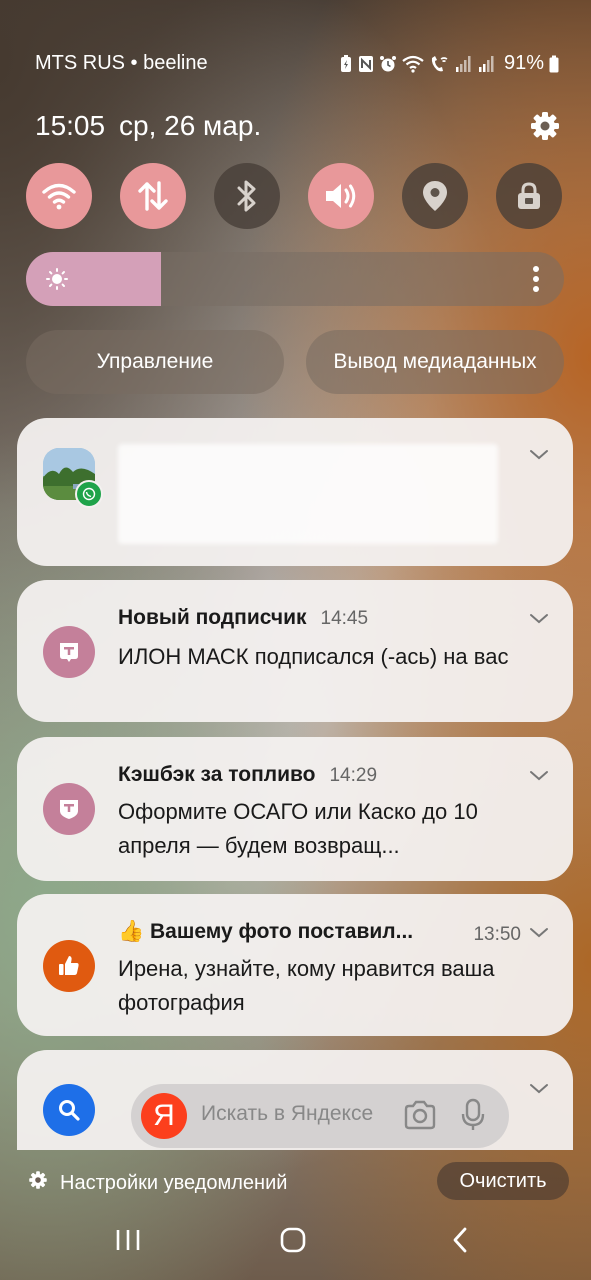 The height and width of the screenshot is (1280, 591). I want to click on settings-gear-icon, so click(545, 126).